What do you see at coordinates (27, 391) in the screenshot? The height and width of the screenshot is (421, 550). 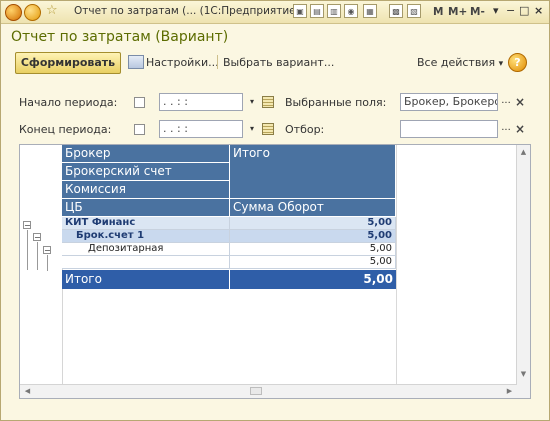 I see `scroll-left-icon: ◀` at bounding box center [27, 391].